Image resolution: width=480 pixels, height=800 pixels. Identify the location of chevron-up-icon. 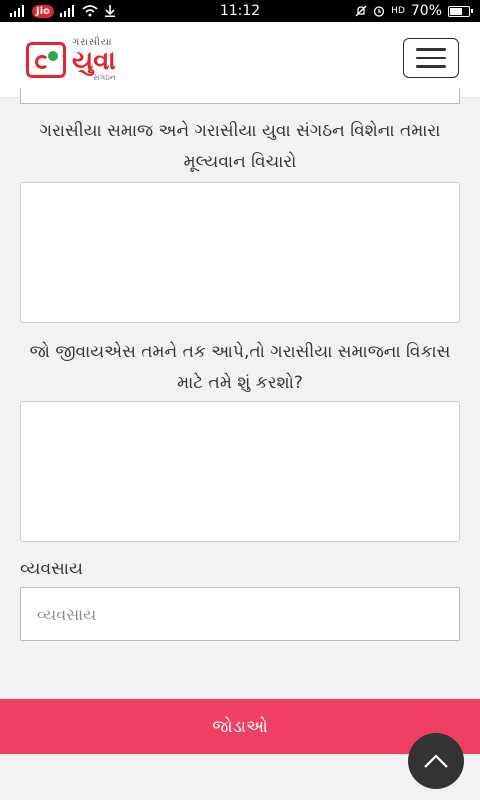
(436, 761).